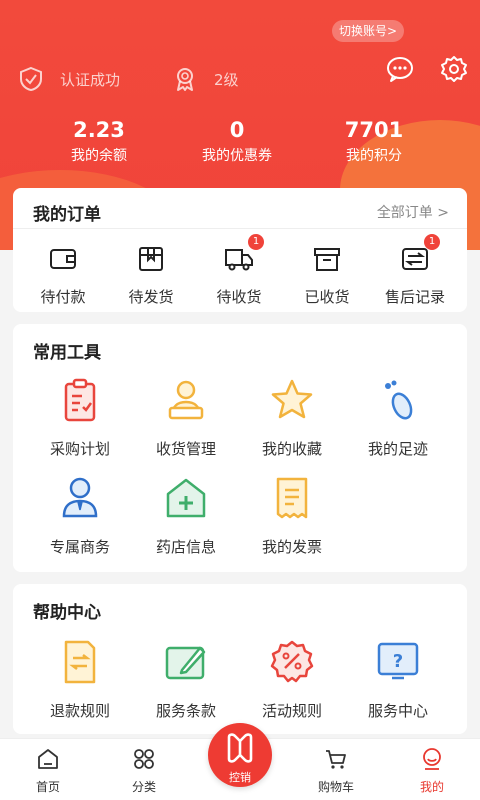 The height and width of the screenshot is (800, 480). What do you see at coordinates (185, 547) in the screenshot?
I see `tool-label: 药店信息` at bounding box center [185, 547].